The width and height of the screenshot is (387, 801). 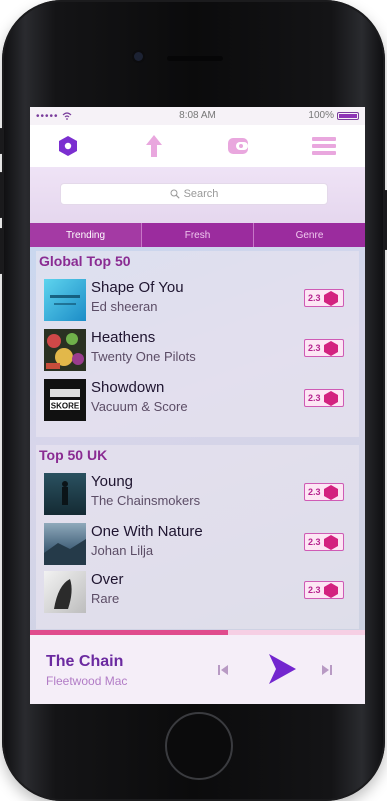 I want to click on track-artist: The Chainsmokers, so click(x=146, y=500).